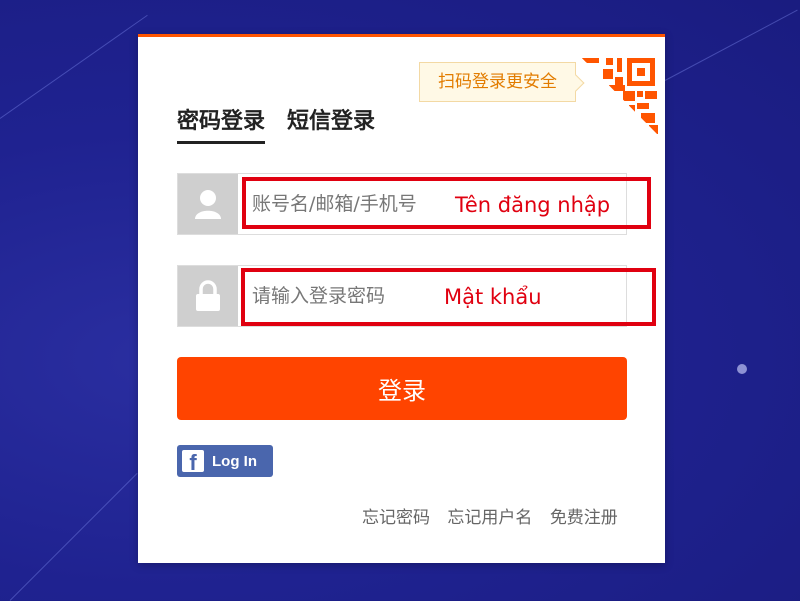 Image resolution: width=800 pixels, height=601 pixels. Describe the element at coordinates (533, 205) in the screenshot. I see `username-annotation: Tên đăng nhập` at that location.